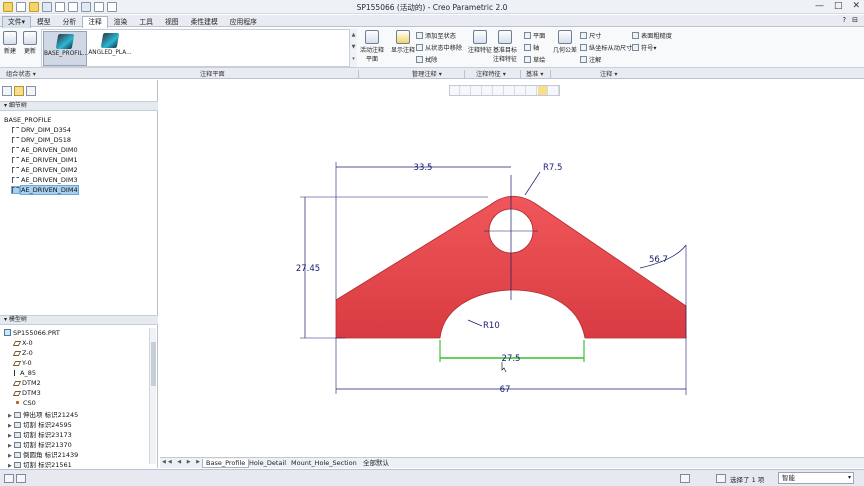 The width and height of the screenshot is (864, 486). Describe the element at coordinates (353, 48) in the screenshot. I see `gallery-scrollbar: ▲ ▼ ▾` at that location.